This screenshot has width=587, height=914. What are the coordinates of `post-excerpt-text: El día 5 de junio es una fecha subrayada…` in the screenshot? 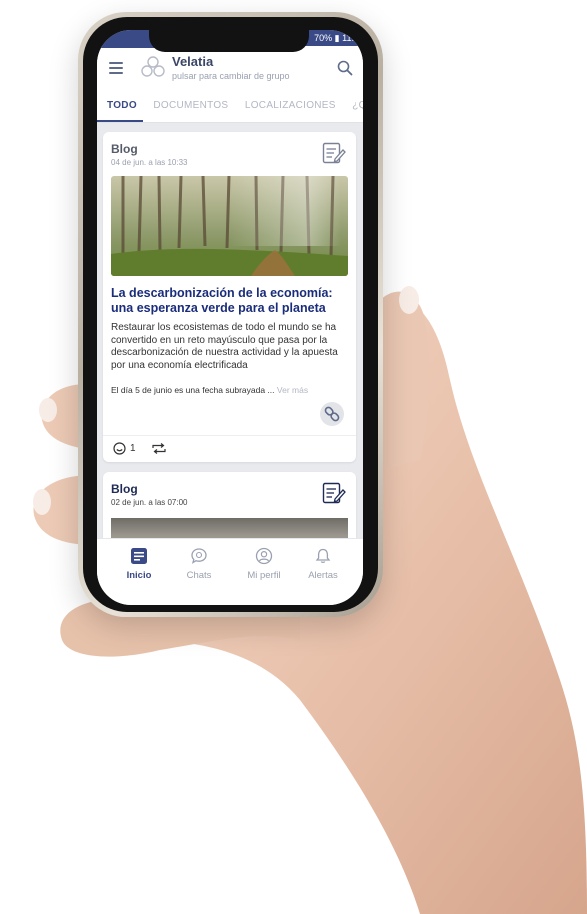 It's located at (193, 390).